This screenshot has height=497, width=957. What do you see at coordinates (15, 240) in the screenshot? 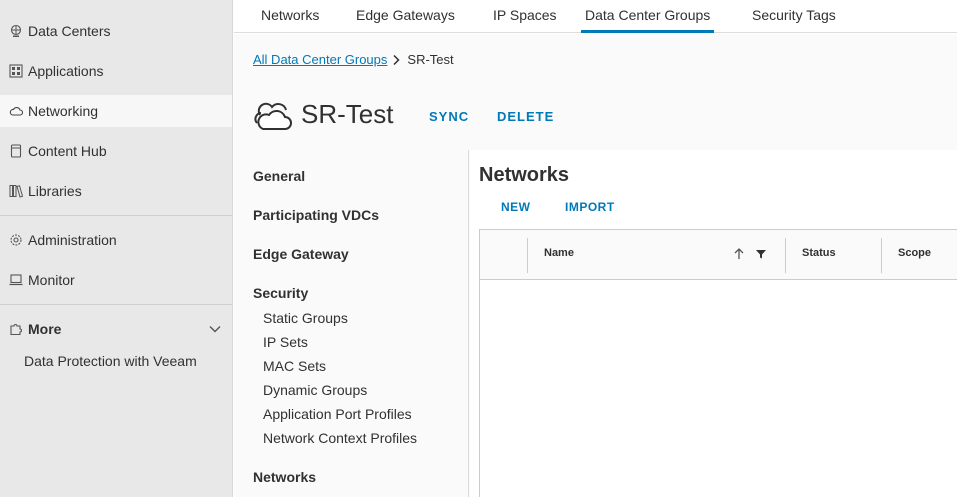
I see `administration-gear-icon` at bounding box center [15, 240].